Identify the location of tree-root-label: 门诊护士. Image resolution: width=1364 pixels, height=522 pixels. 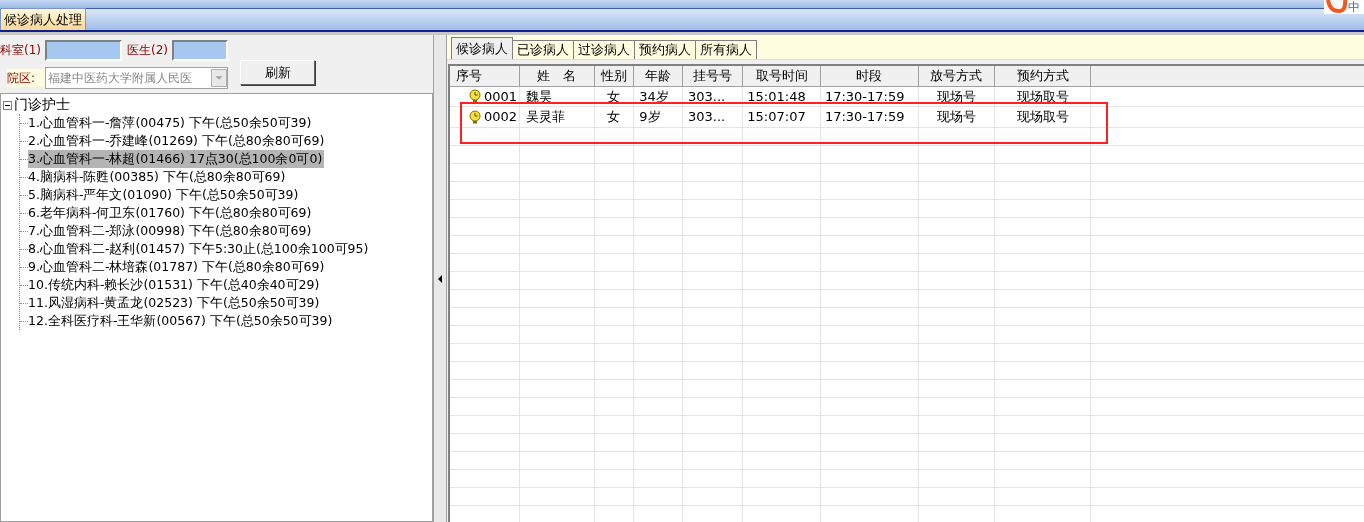
(42, 105).